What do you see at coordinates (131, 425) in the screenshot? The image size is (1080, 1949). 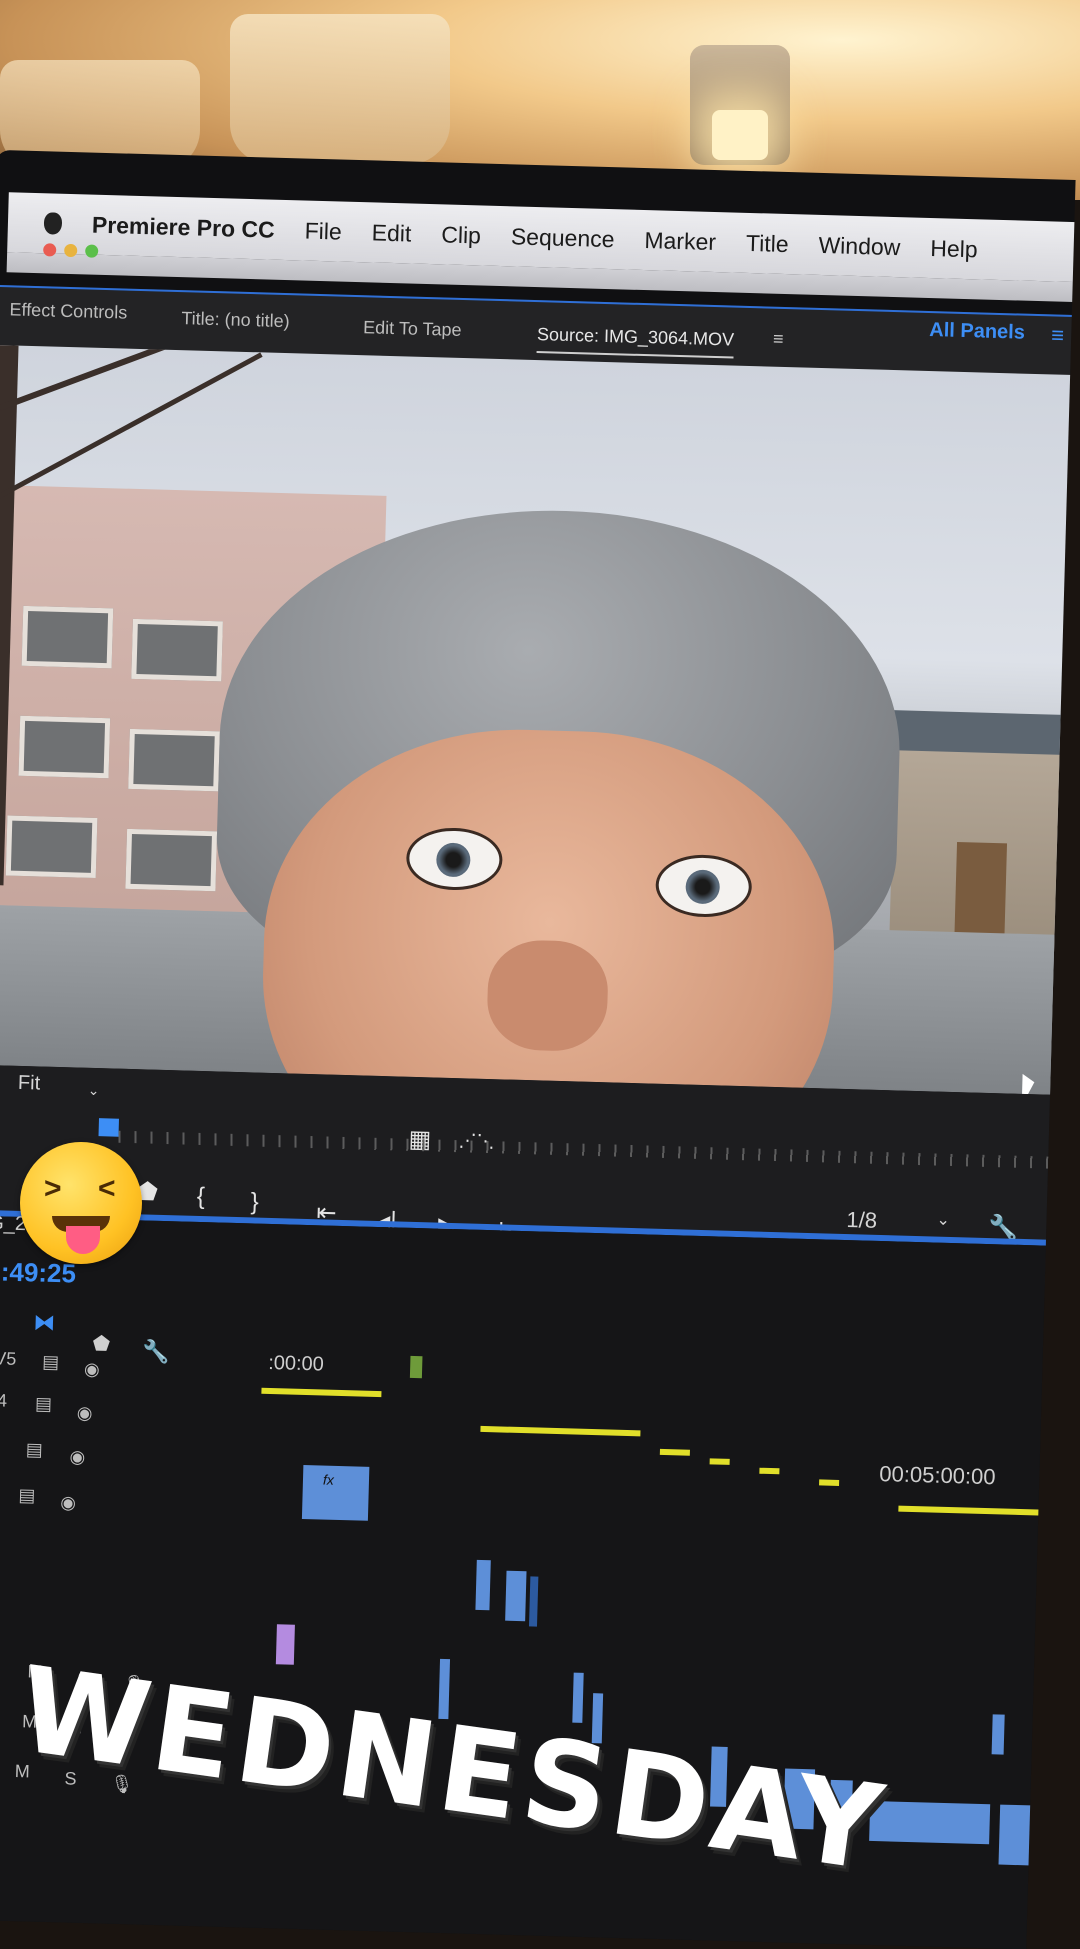 I see `tree-branch` at bounding box center [131, 425].